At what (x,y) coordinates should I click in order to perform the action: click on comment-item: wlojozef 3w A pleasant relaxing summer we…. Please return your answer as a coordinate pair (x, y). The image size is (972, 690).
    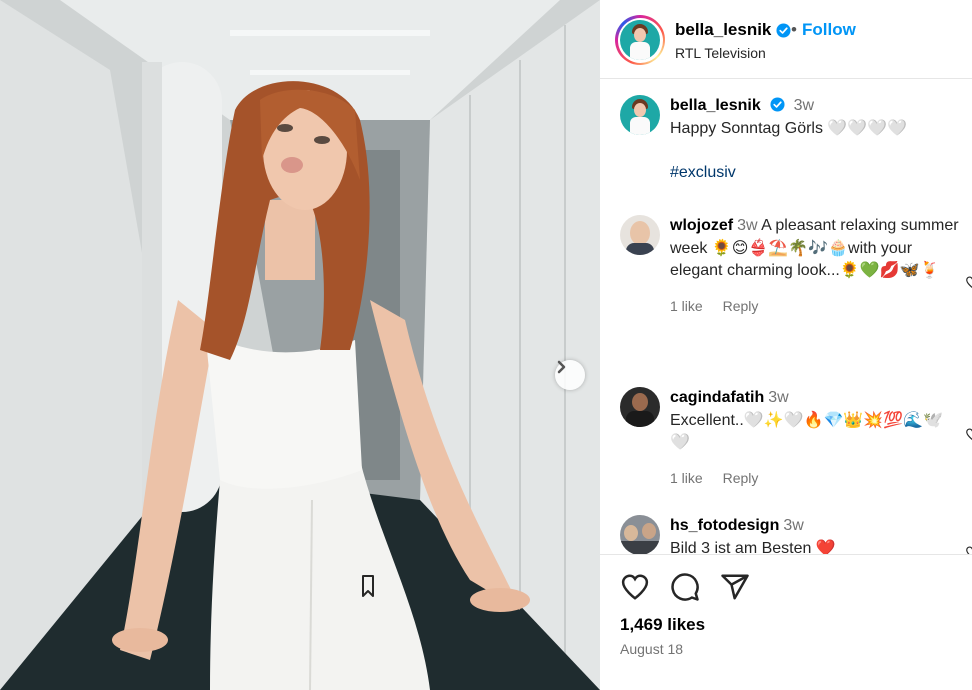
    Looking at the image, I should click on (796, 264).